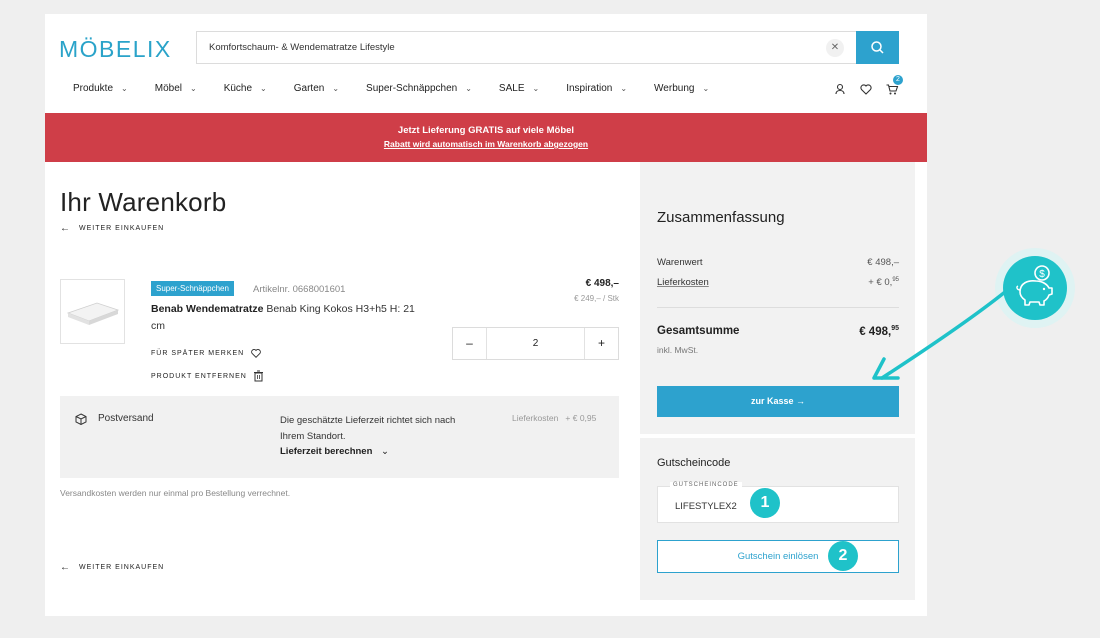 The width and height of the screenshot is (1100, 638). What do you see at coordinates (843, 556) in the screenshot?
I see `step-marker-2: 2` at bounding box center [843, 556].